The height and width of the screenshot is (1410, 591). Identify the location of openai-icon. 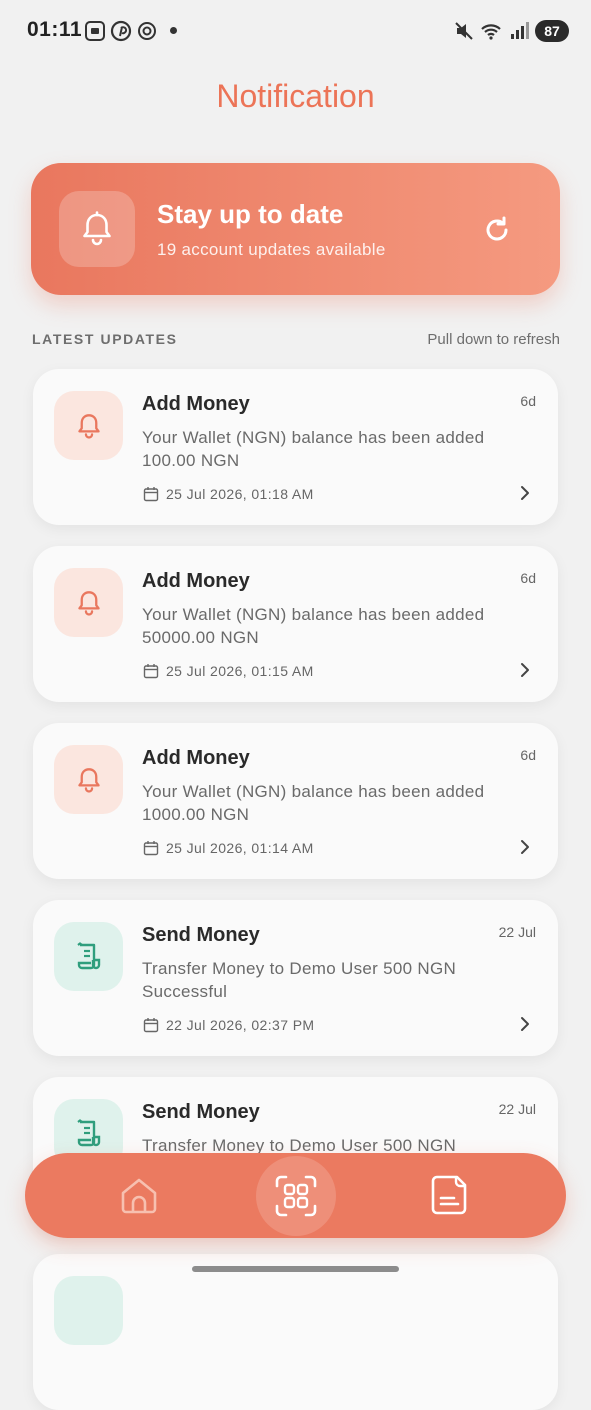
(147, 31).